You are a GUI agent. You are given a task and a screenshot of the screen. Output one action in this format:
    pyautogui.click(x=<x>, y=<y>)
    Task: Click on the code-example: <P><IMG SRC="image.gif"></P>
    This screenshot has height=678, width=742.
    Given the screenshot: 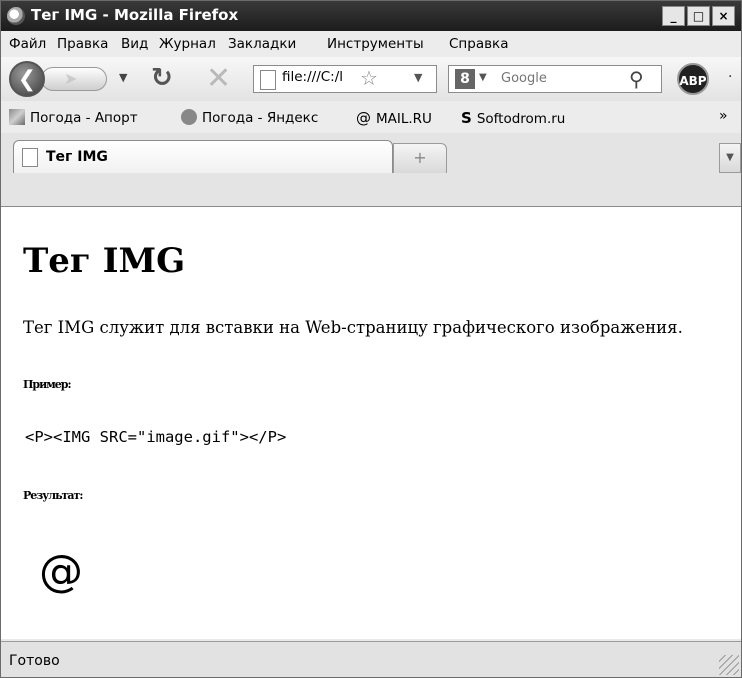 What is the action you would take?
    pyautogui.click(x=156, y=437)
    